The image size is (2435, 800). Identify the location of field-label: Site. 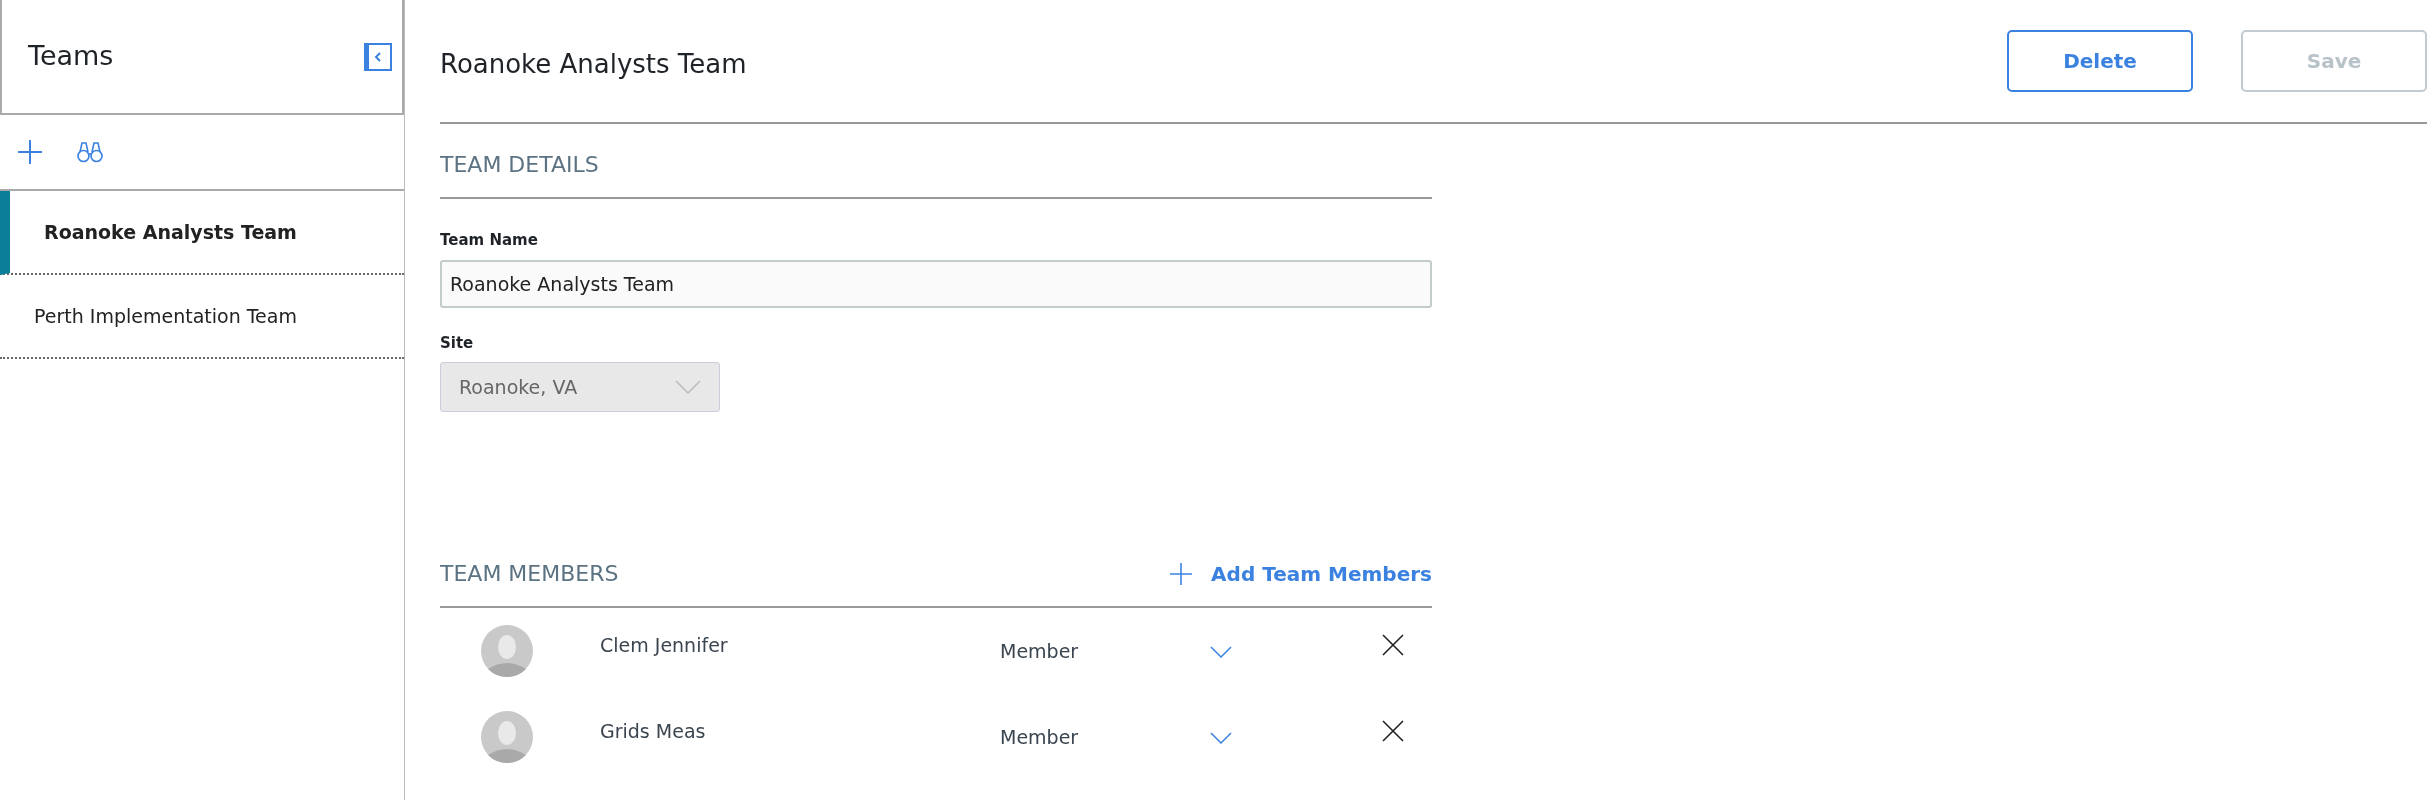
(457, 343).